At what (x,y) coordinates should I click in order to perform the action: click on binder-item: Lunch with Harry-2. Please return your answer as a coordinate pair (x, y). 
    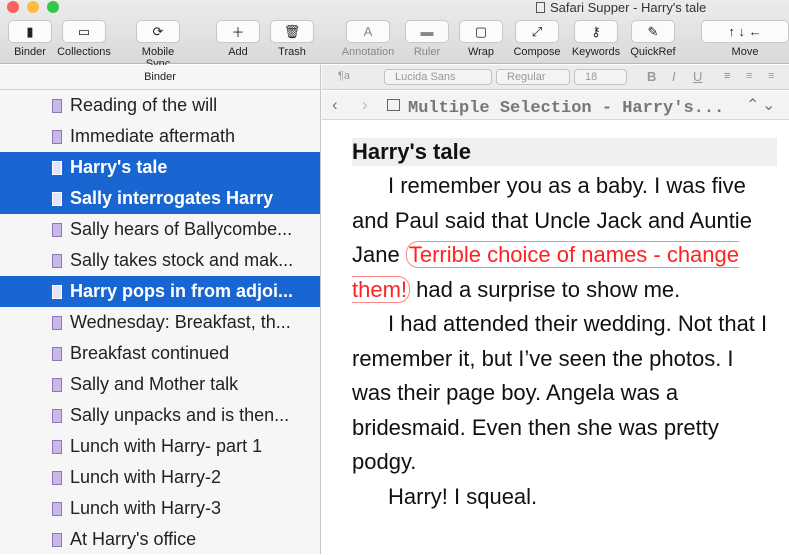
    Looking at the image, I should click on (160, 477).